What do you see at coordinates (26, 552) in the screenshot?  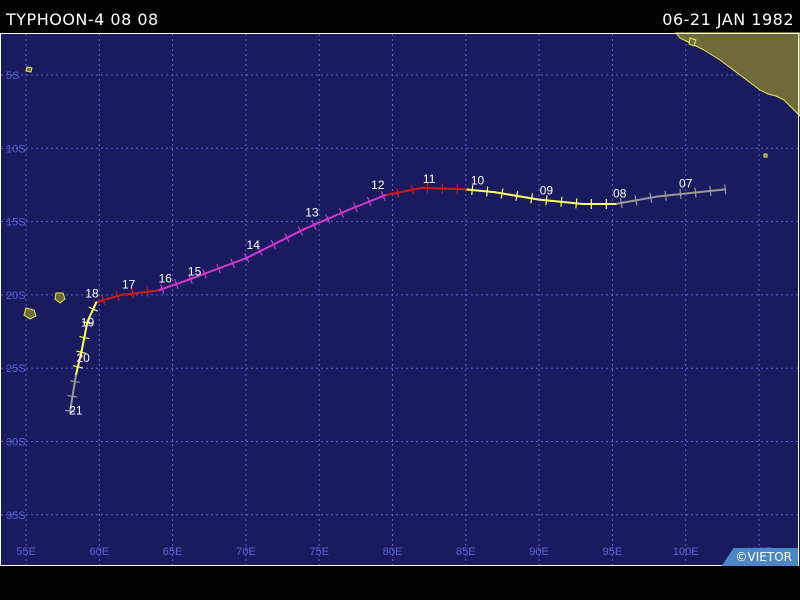 I see `lon-label: 55E` at bounding box center [26, 552].